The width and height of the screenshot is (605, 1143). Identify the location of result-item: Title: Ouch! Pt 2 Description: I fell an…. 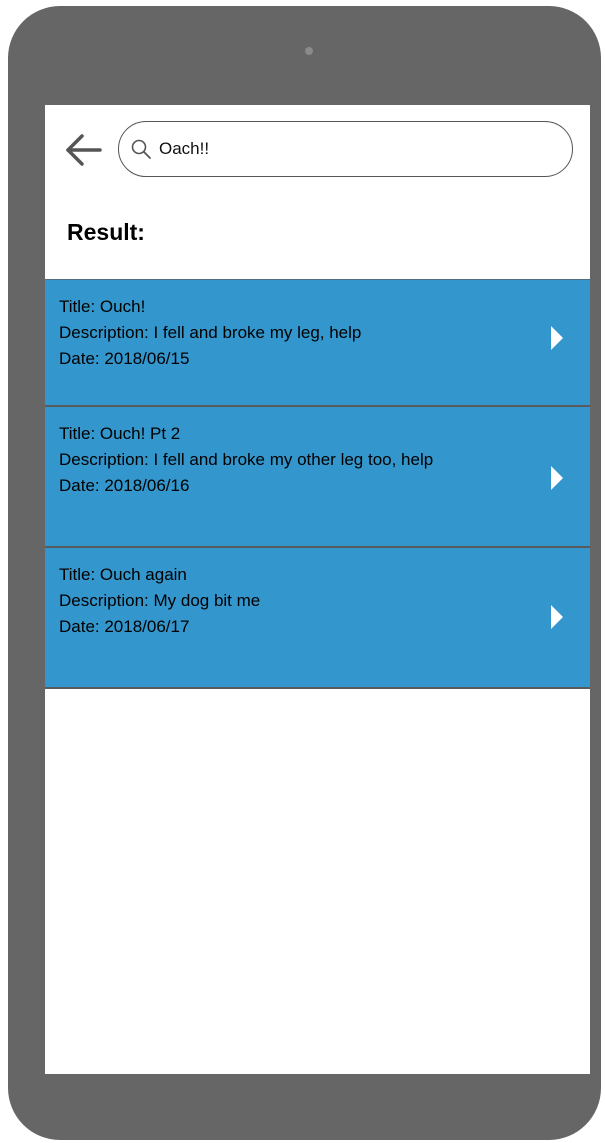
(317, 477).